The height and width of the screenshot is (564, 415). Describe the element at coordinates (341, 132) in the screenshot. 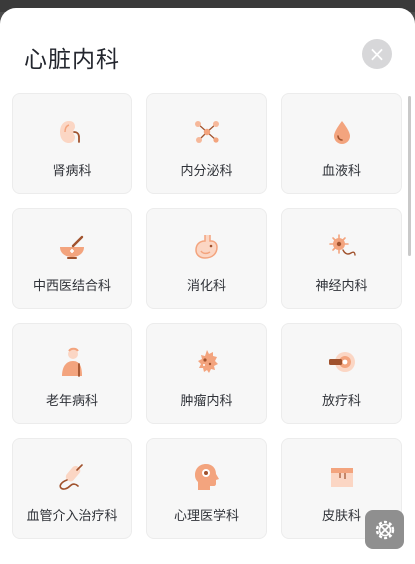

I see `blood-drop-icon` at that location.